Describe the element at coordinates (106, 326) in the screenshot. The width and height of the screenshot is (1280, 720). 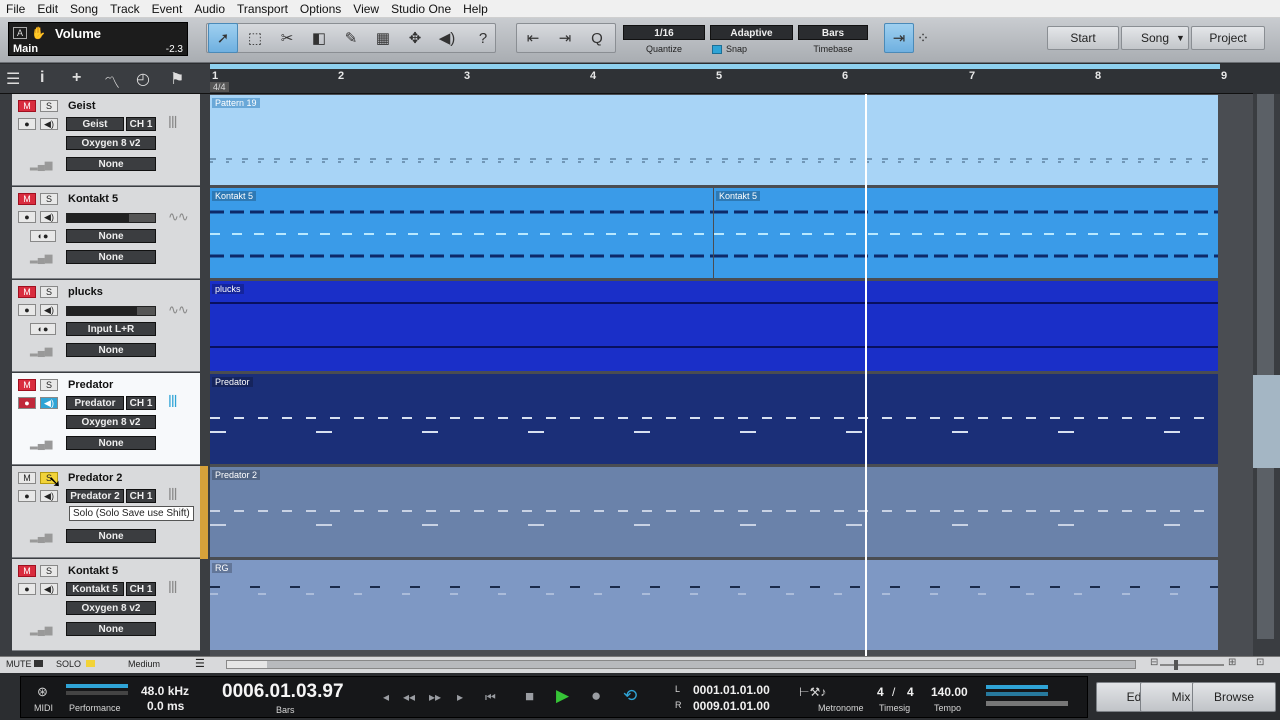
I see `track-header: plucks M S ● ◀) ◐● Input L+R ▂▄▆ None ∿∿` at that location.